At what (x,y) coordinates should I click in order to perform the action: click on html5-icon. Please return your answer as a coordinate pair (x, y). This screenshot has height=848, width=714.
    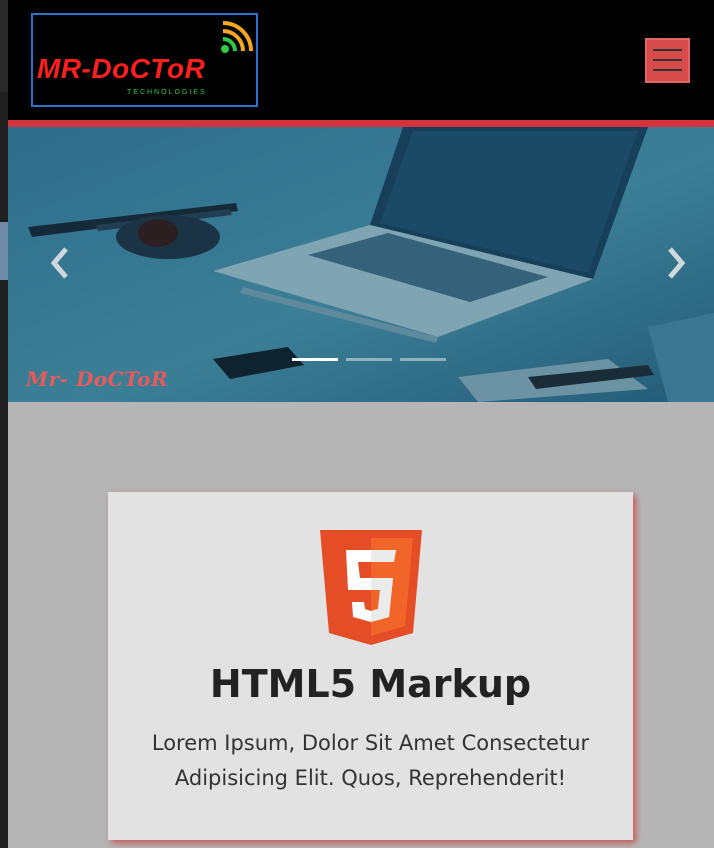
    Looking at the image, I should click on (371, 587).